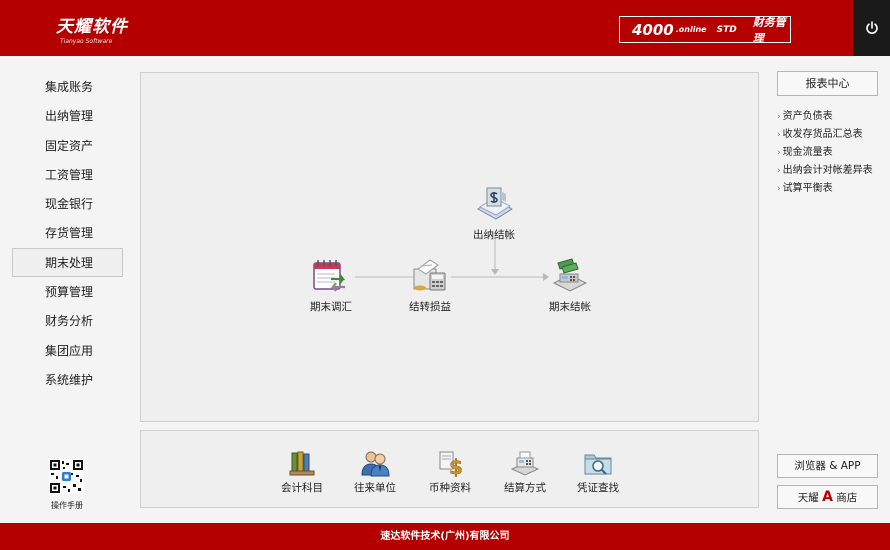 The image size is (890, 550). Describe the element at coordinates (67, 86) in the screenshot. I see `nav-item-integrated-accounting: 集成账务` at that location.